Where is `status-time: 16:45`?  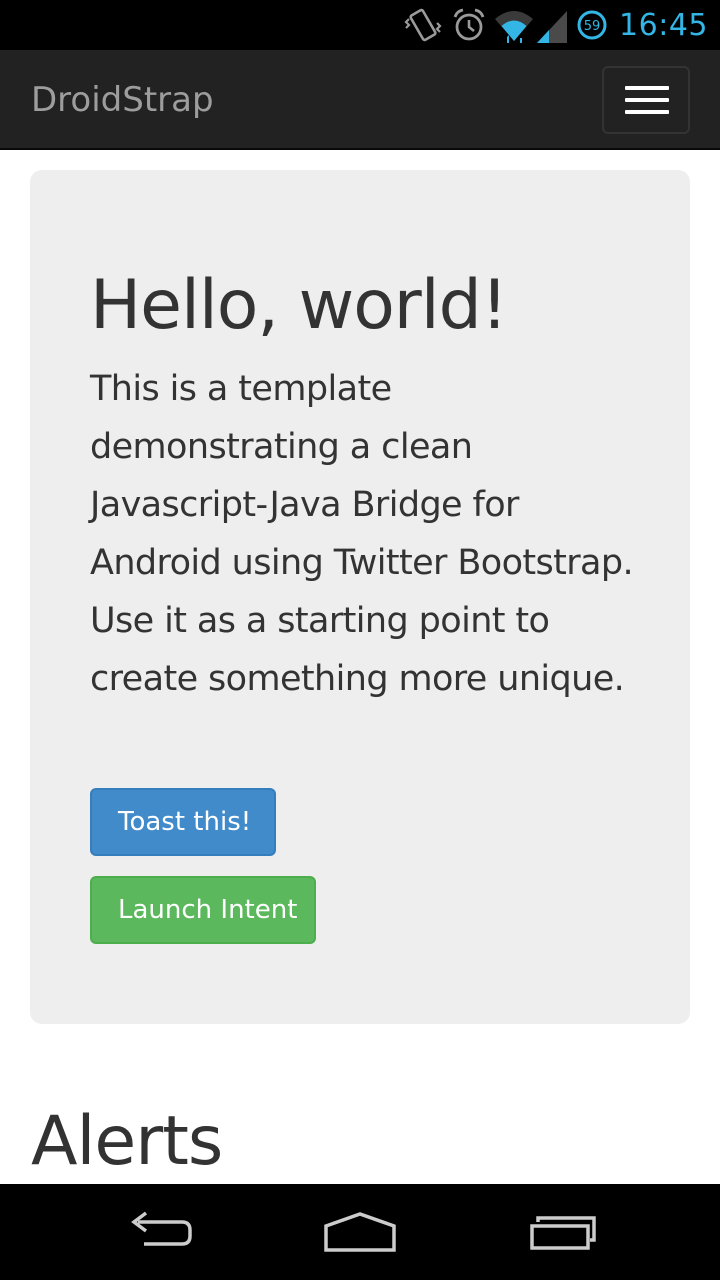
status-time: 16:45 is located at coordinates (663, 25).